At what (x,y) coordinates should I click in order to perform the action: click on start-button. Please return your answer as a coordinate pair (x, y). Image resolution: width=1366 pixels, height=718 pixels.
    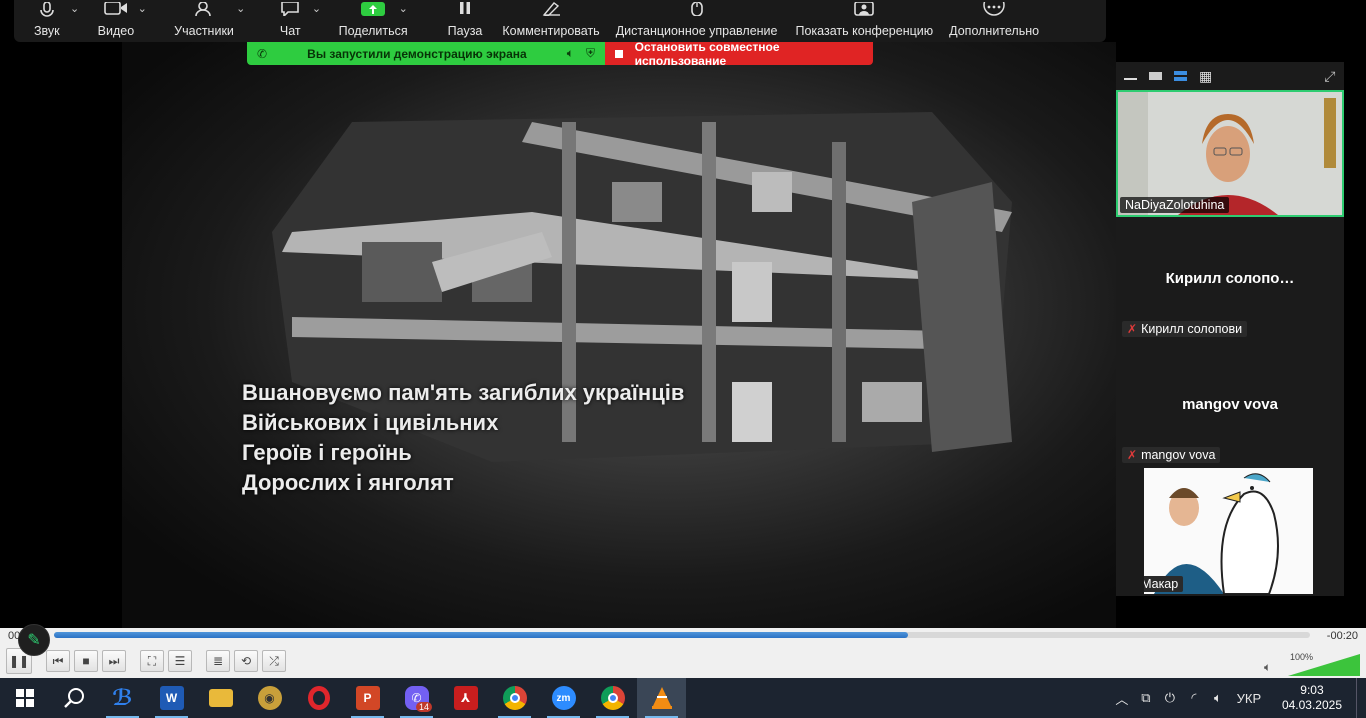
    Looking at the image, I should click on (24, 698).